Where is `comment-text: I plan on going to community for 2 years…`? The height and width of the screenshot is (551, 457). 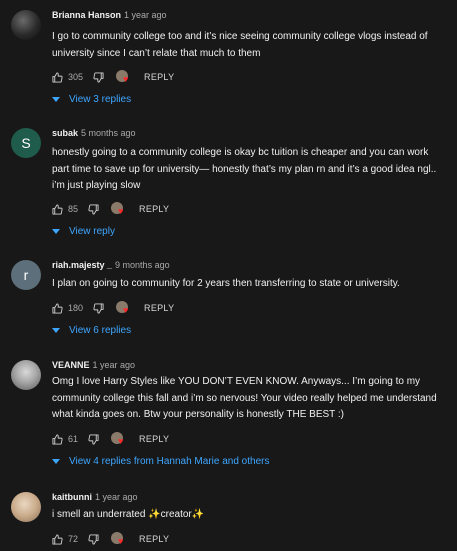
comment-text: I plan on going to community for 2 years… is located at coordinates (226, 283).